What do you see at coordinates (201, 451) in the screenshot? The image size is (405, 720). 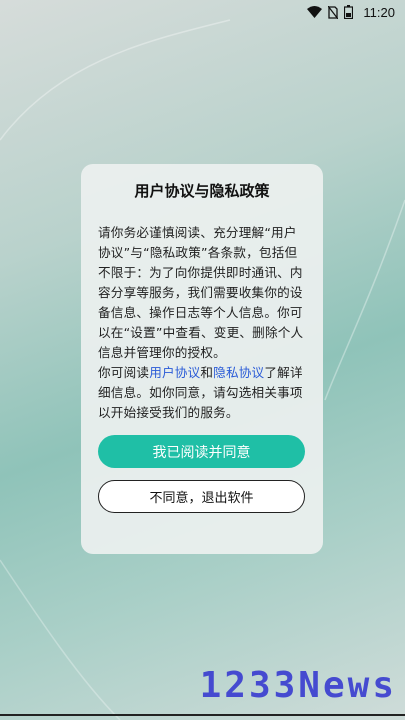 I see `agree-button: 我已阅读并同意` at bounding box center [201, 451].